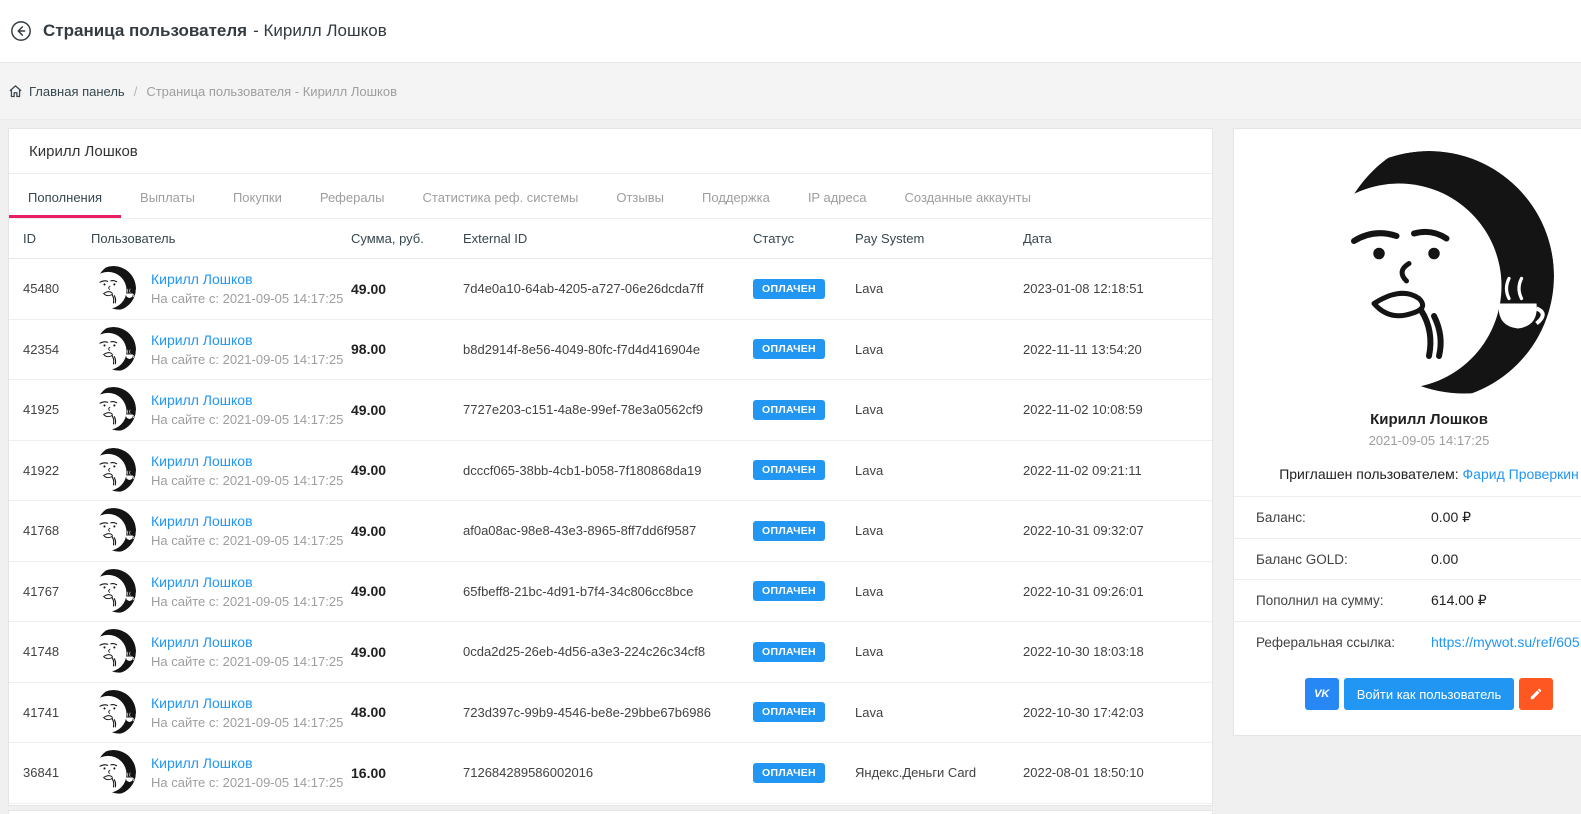  Describe the element at coordinates (41, 349) in the screenshot. I see `row-id: 42354` at that location.